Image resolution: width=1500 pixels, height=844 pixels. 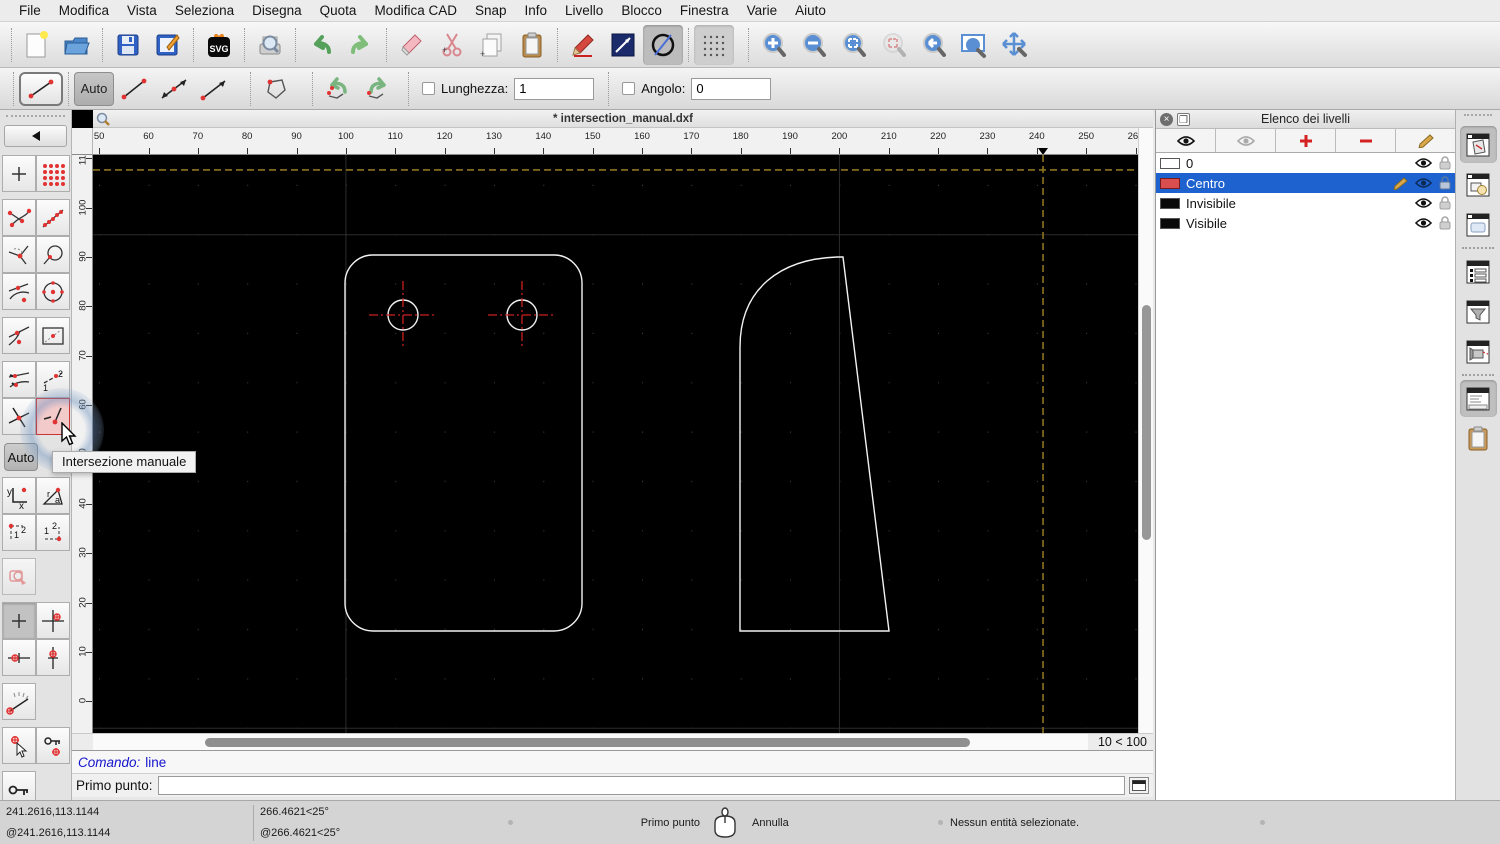 I want to click on restrict-angle-button, so click(x=18, y=701).